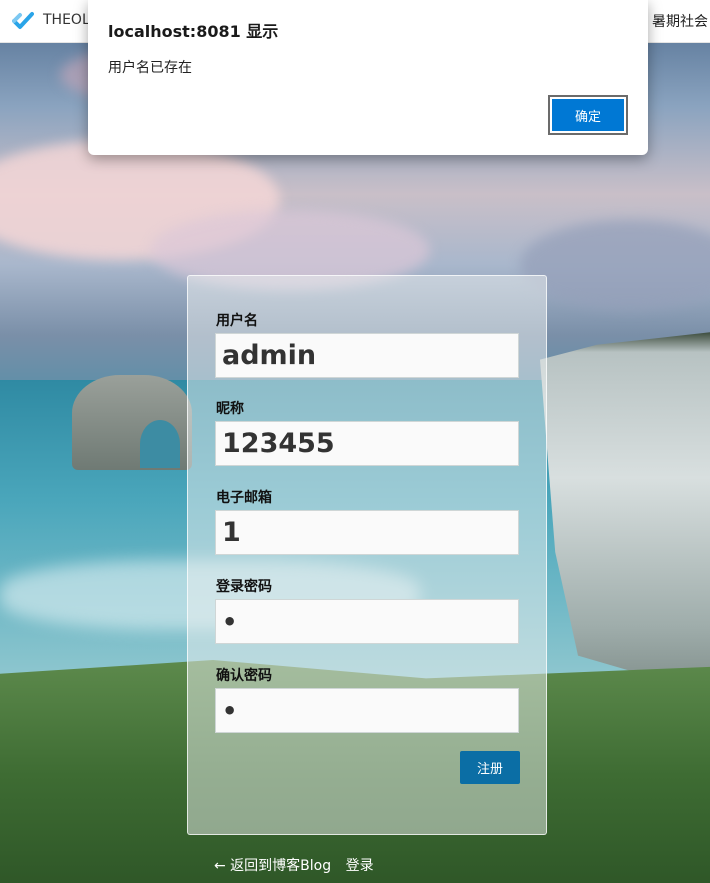 This screenshot has height=883, width=710. What do you see at coordinates (367, 355) in the screenshot?
I see `username-input` at bounding box center [367, 355].